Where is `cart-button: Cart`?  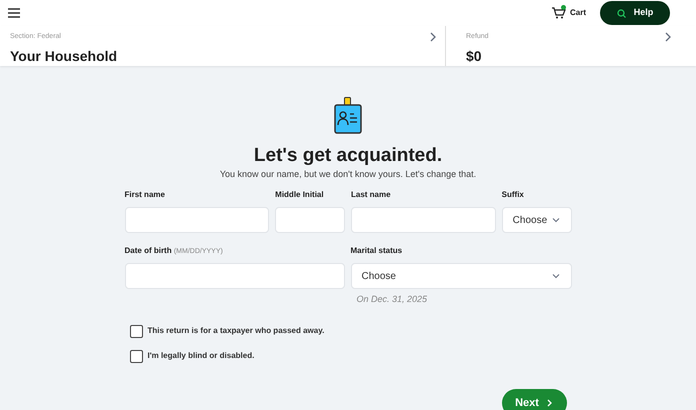
cart-button: Cart is located at coordinates (569, 13).